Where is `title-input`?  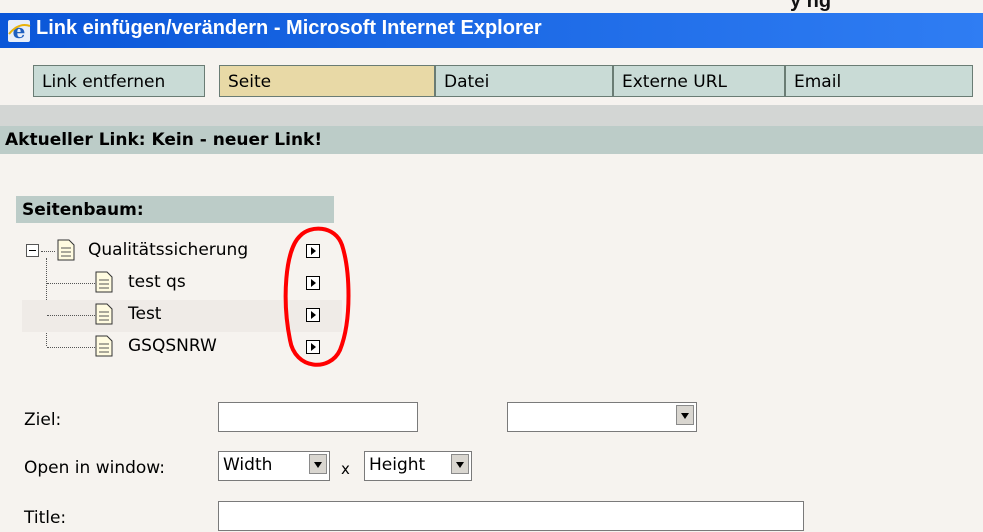 title-input is located at coordinates (511, 516).